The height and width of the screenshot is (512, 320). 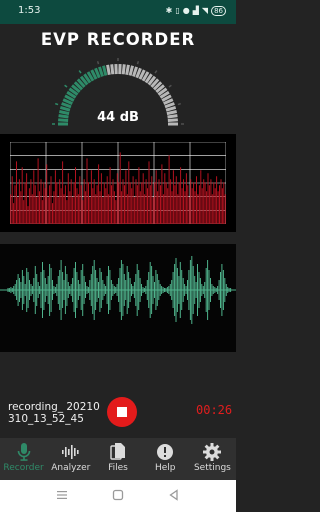 I want to click on recording-filename-line2: 310_13_52_45, so click(x=46, y=419).